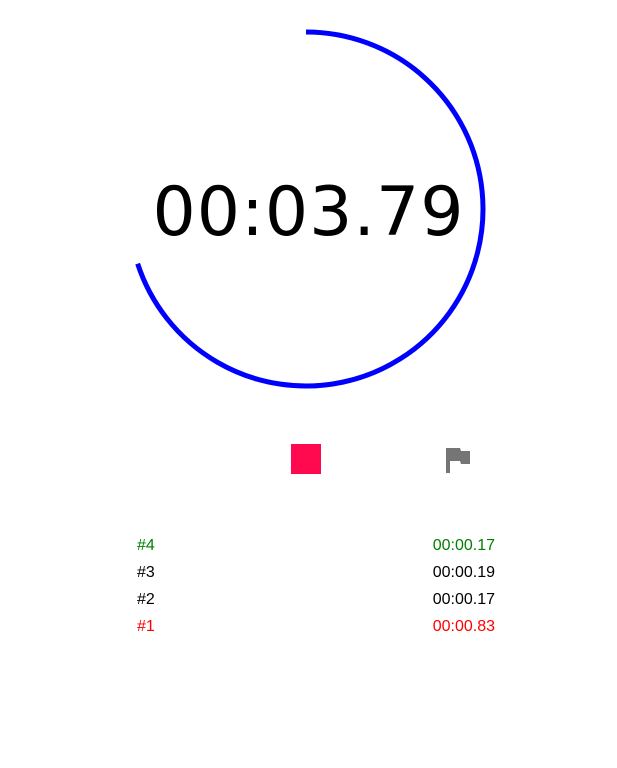  Describe the element at coordinates (316, 545) in the screenshot. I see `lap-row: #4 00:00.17` at that location.